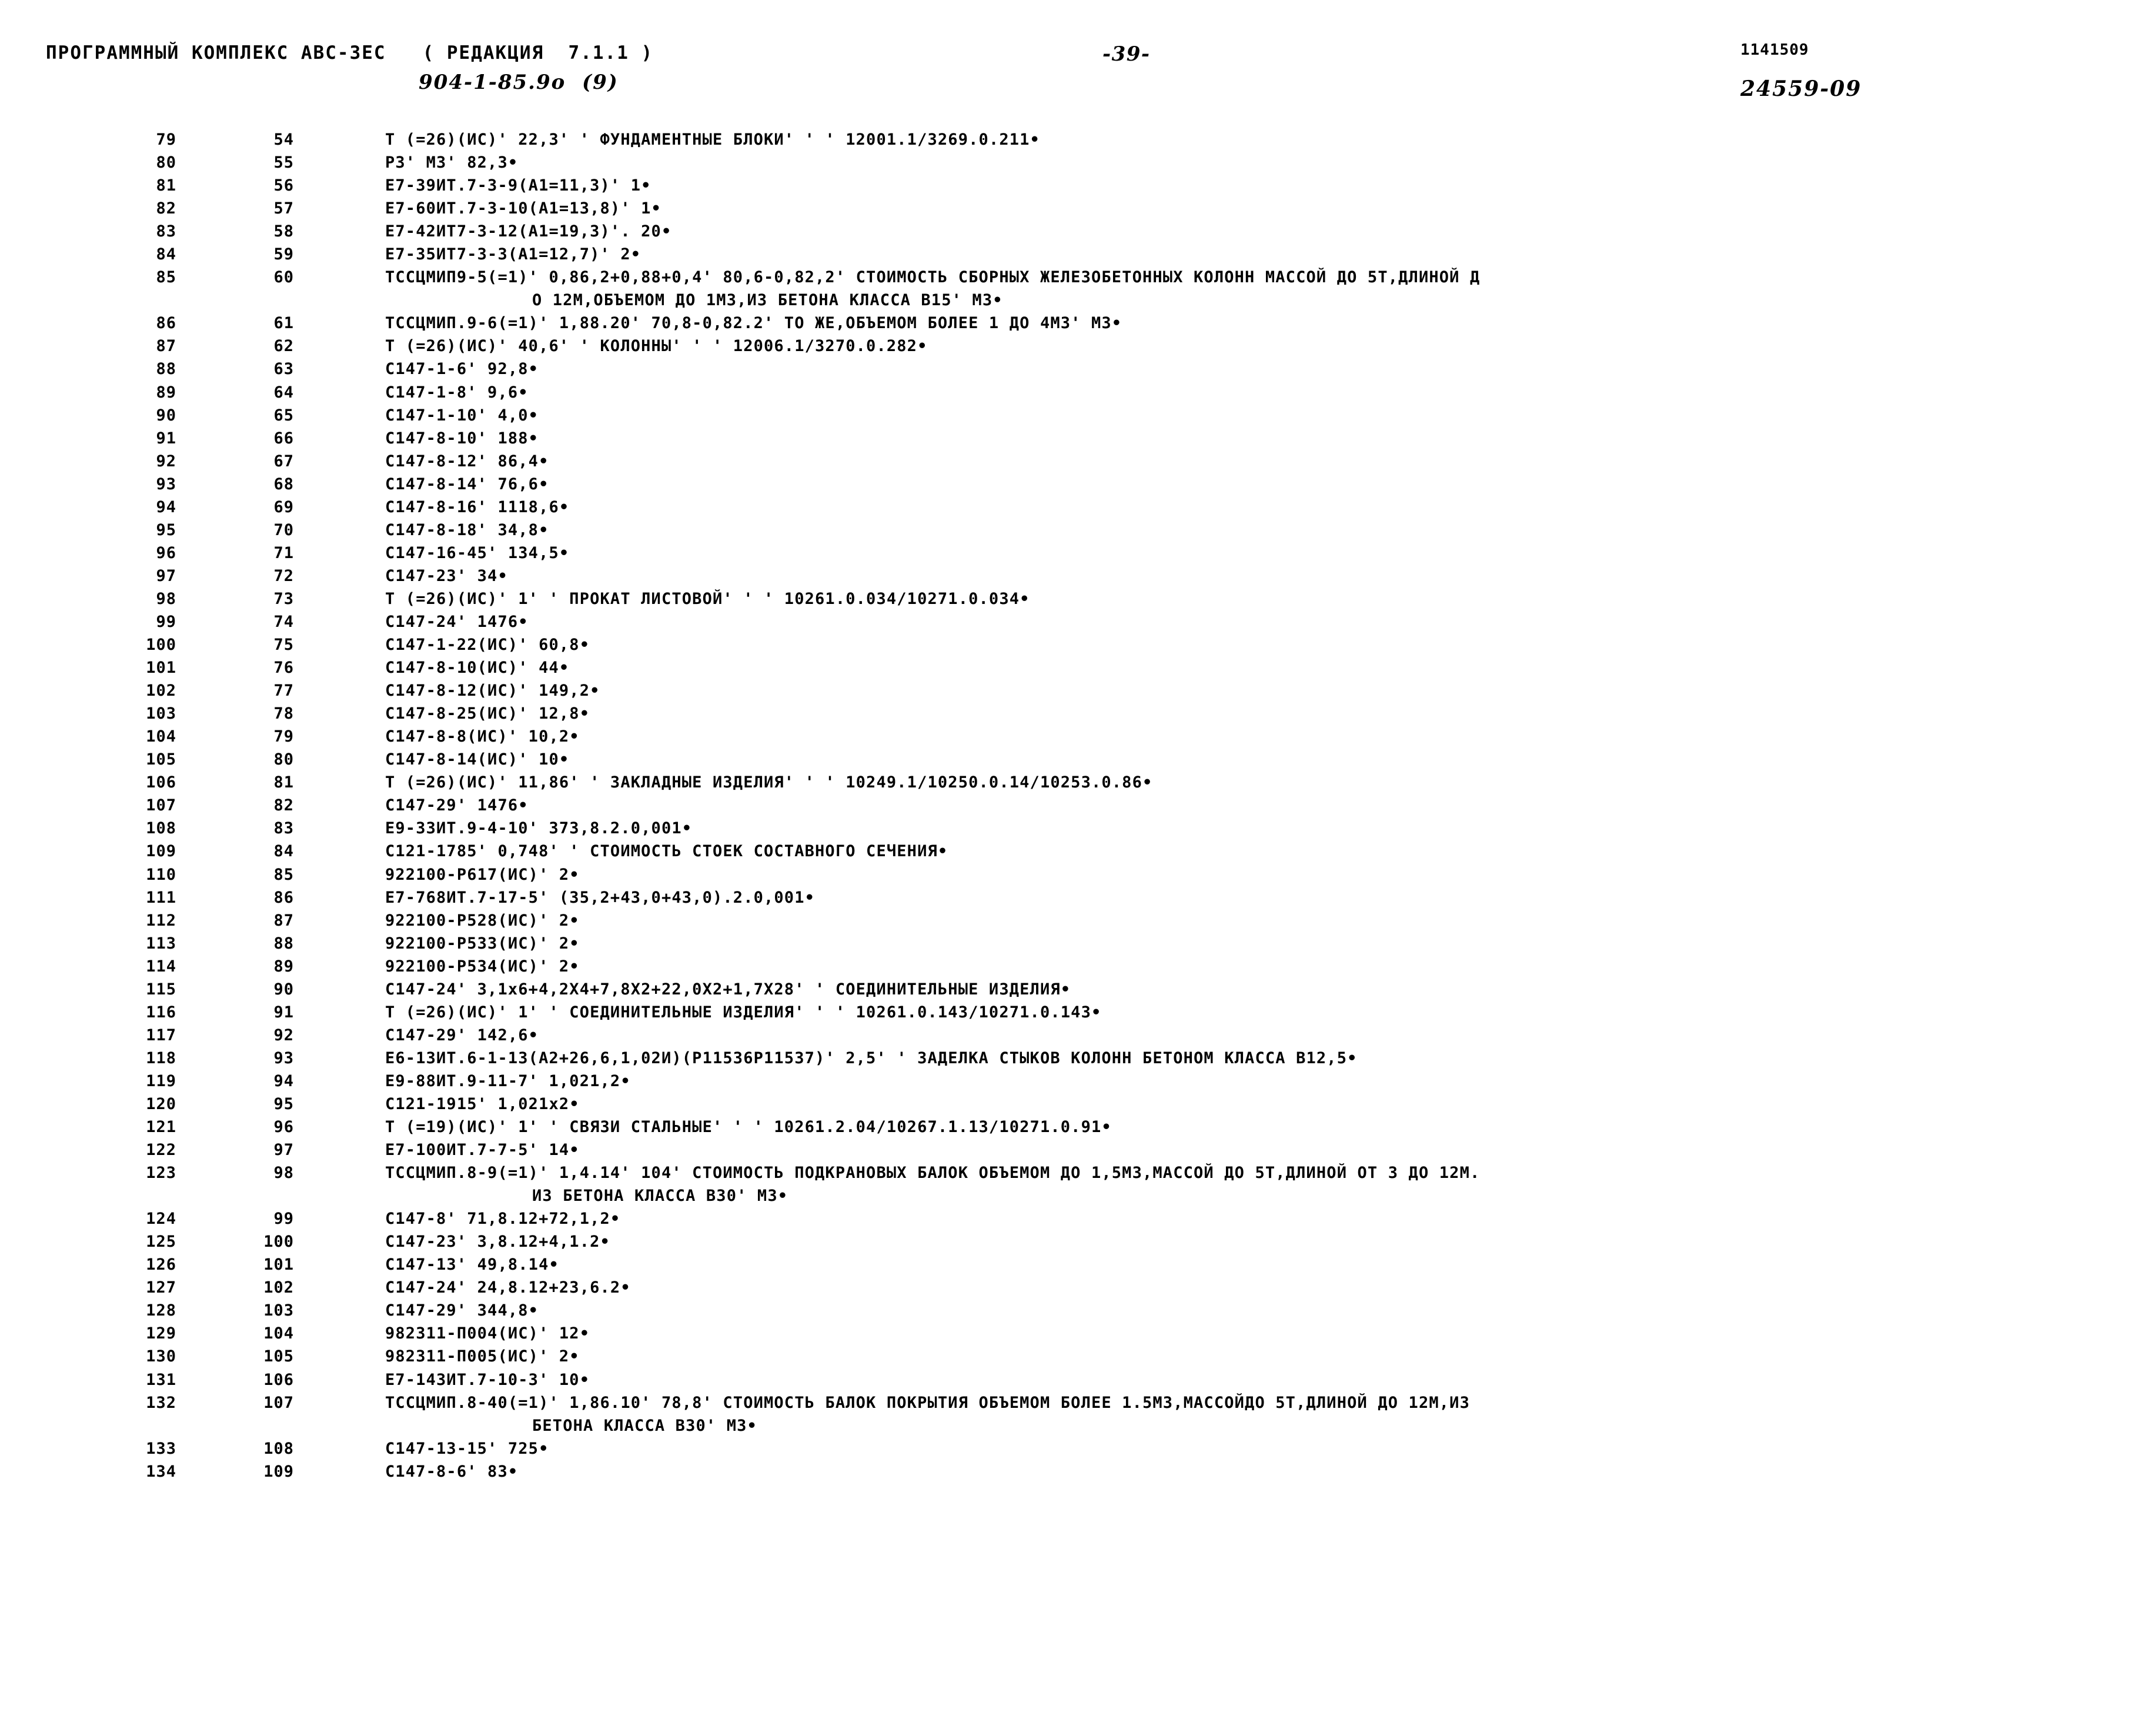 This screenshot has height=1736, width=2152. What do you see at coordinates (161, 989) in the screenshot?
I see `row-line-number: 115` at bounding box center [161, 989].